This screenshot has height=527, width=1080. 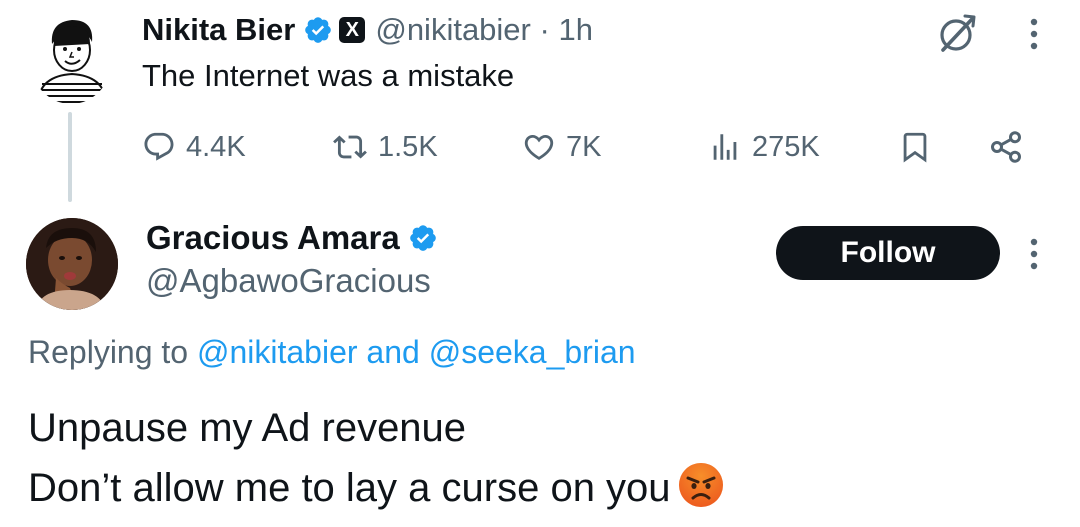 I want to click on repost-count: 1.5K, so click(x=408, y=146).